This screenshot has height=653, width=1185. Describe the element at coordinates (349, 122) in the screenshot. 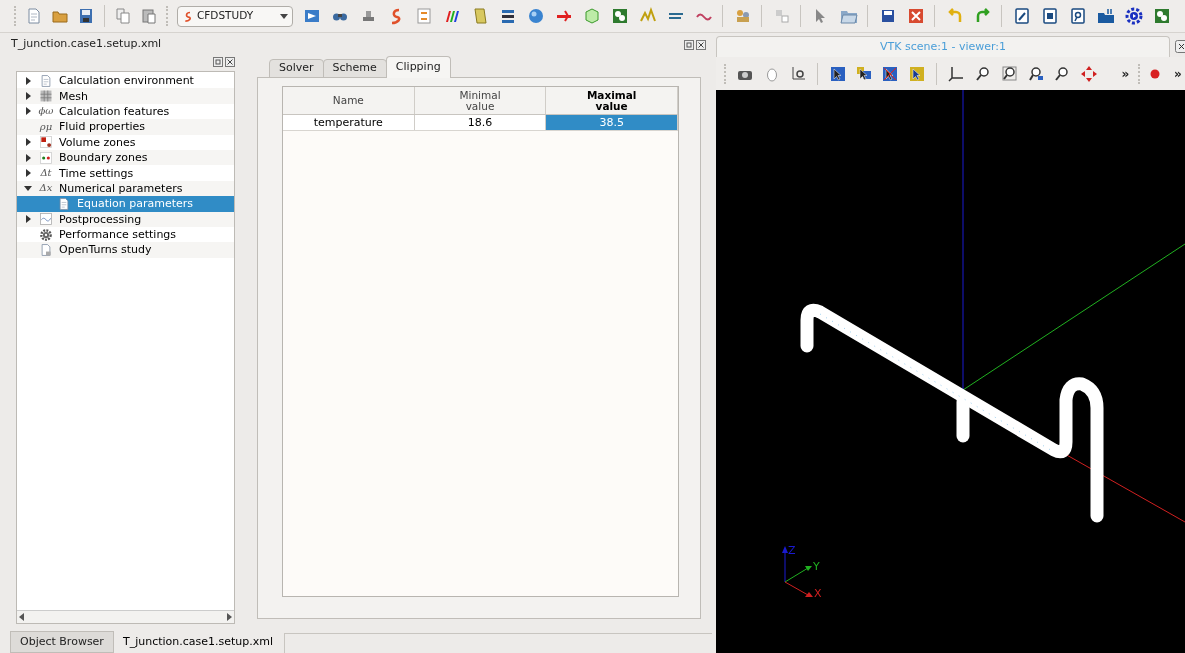

I see `table-cell: temperature` at that location.